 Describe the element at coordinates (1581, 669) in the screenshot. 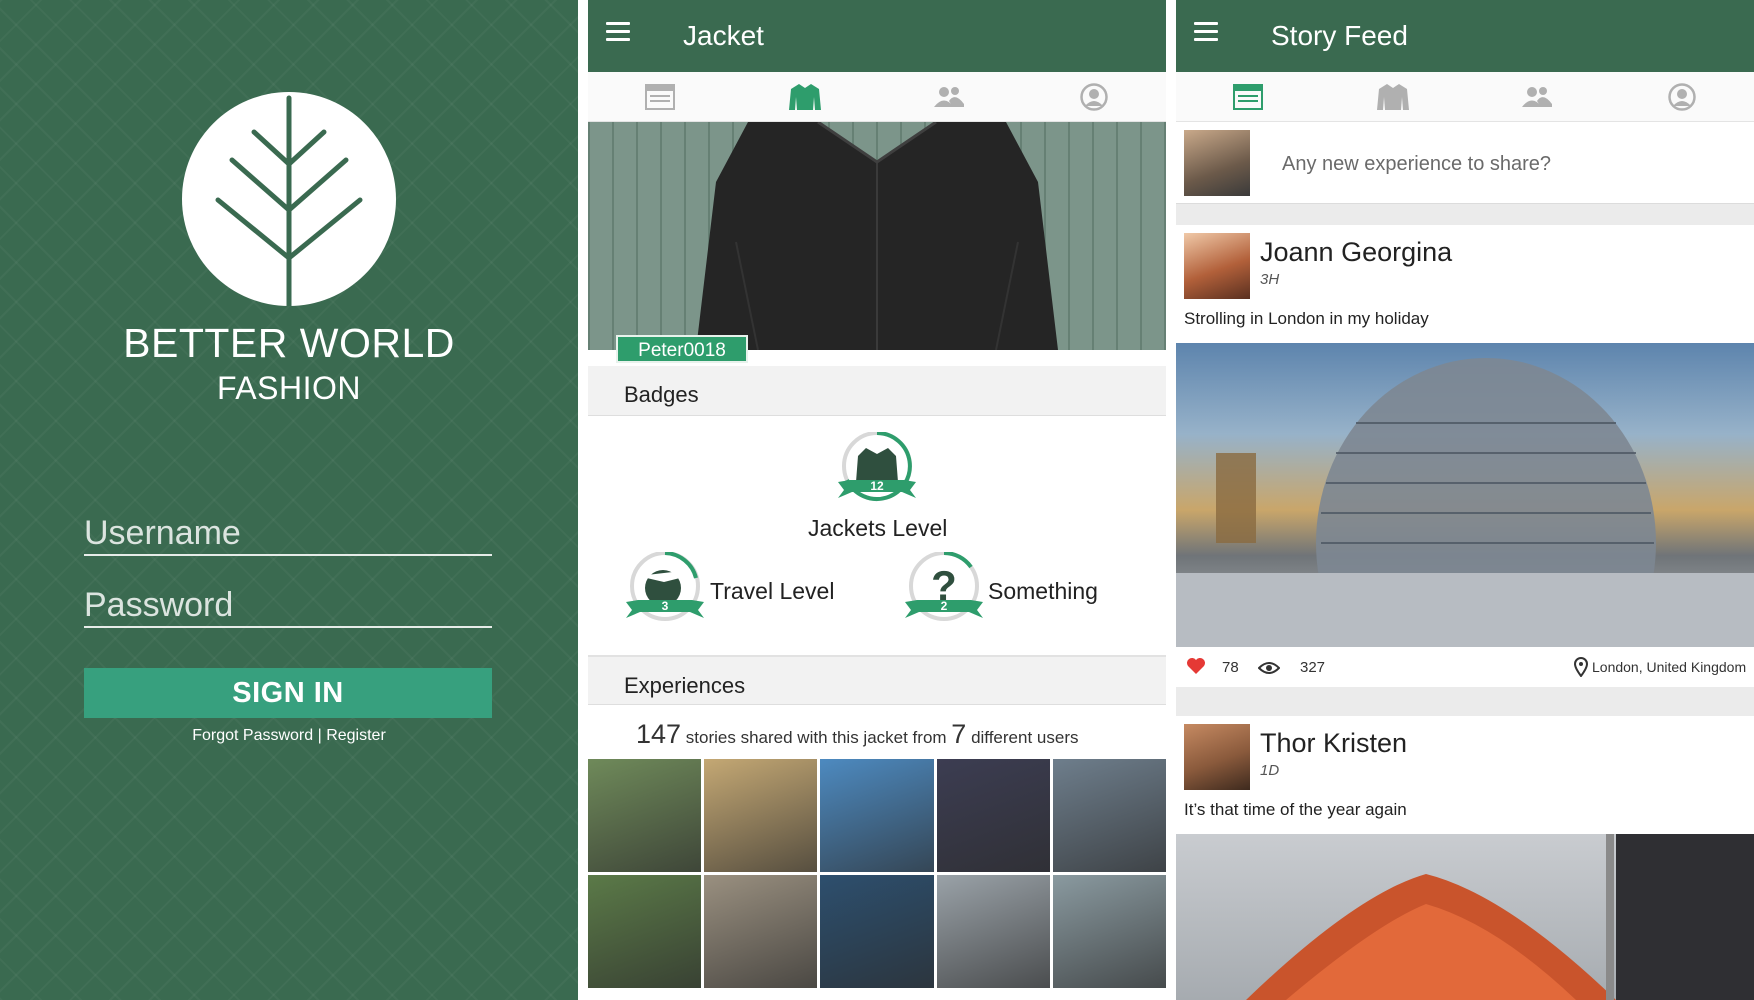

I see `location-pin-icon` at that location.